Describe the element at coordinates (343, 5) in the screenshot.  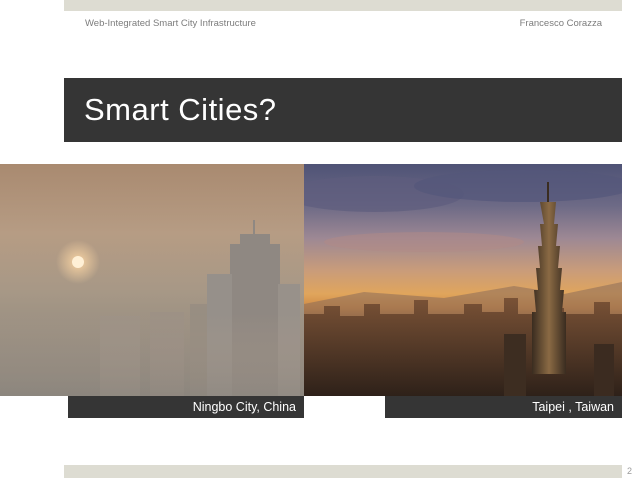
I see `top-accent-bar` at that location.